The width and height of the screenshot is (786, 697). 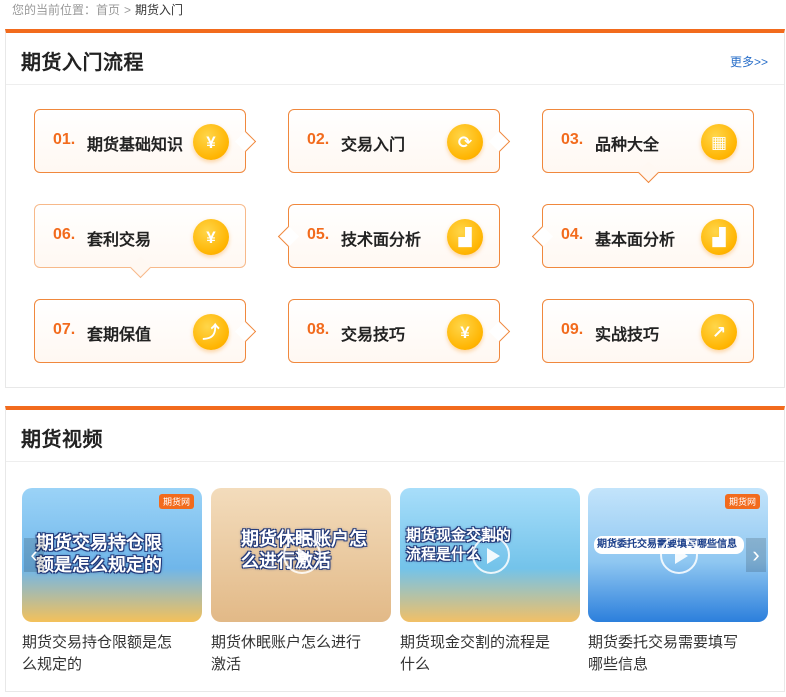 I want to click on step-practical-skills: 09. 实战技巧 ↗, so click(x=648, y=331).